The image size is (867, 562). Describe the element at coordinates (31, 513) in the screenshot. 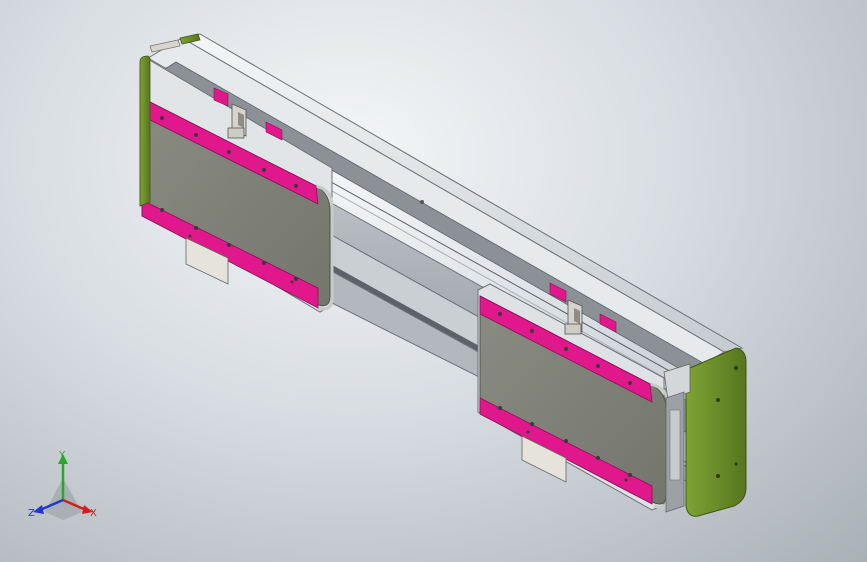

I see `z-axis-label: Z` at that location.